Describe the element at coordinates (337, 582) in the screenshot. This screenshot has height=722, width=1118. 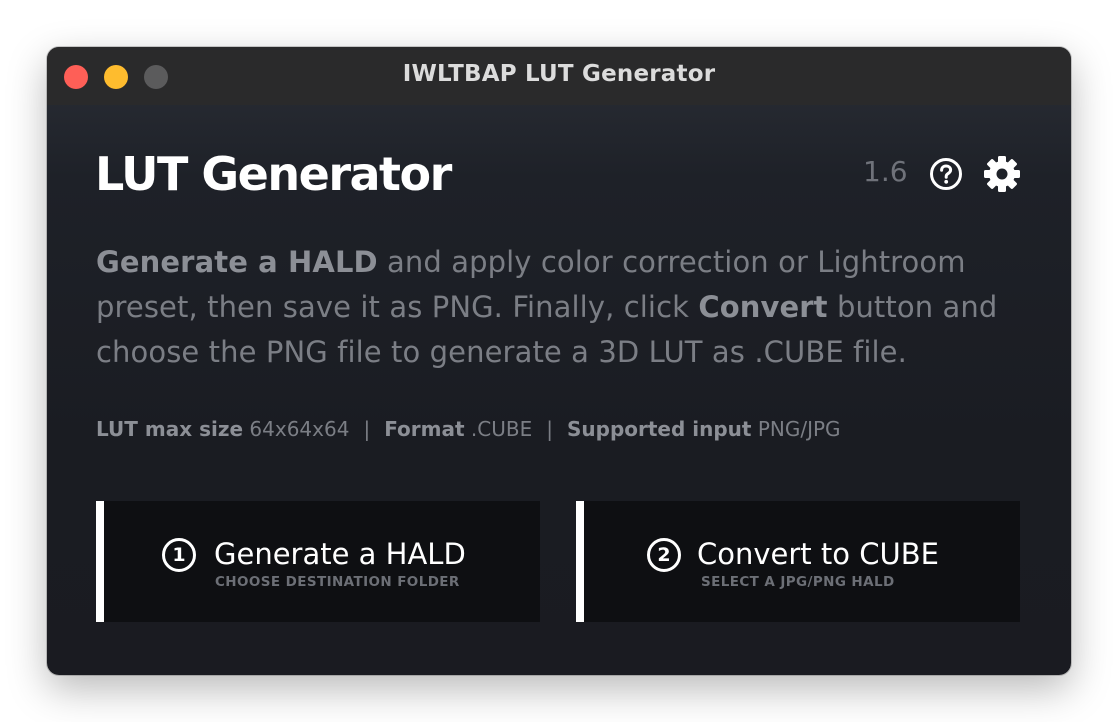
I see `generate-hald-sublabel: CHOOSE DESTINATION FOLDER` at that location.